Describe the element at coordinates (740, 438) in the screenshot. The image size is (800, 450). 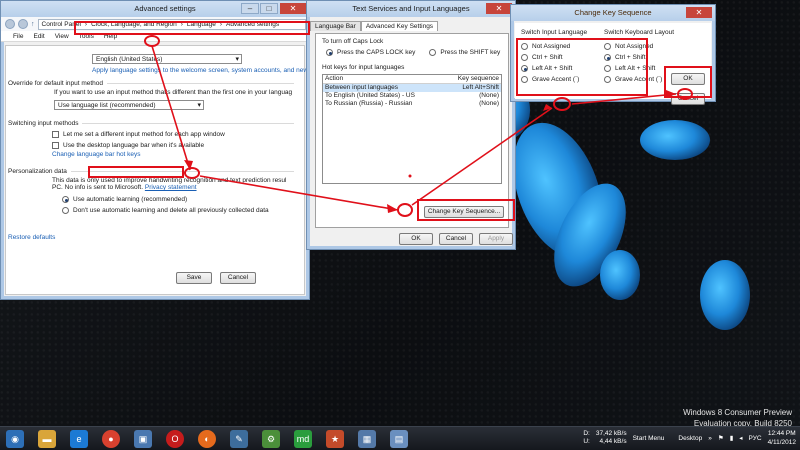
I see `volume-icon: ◂` at that location.